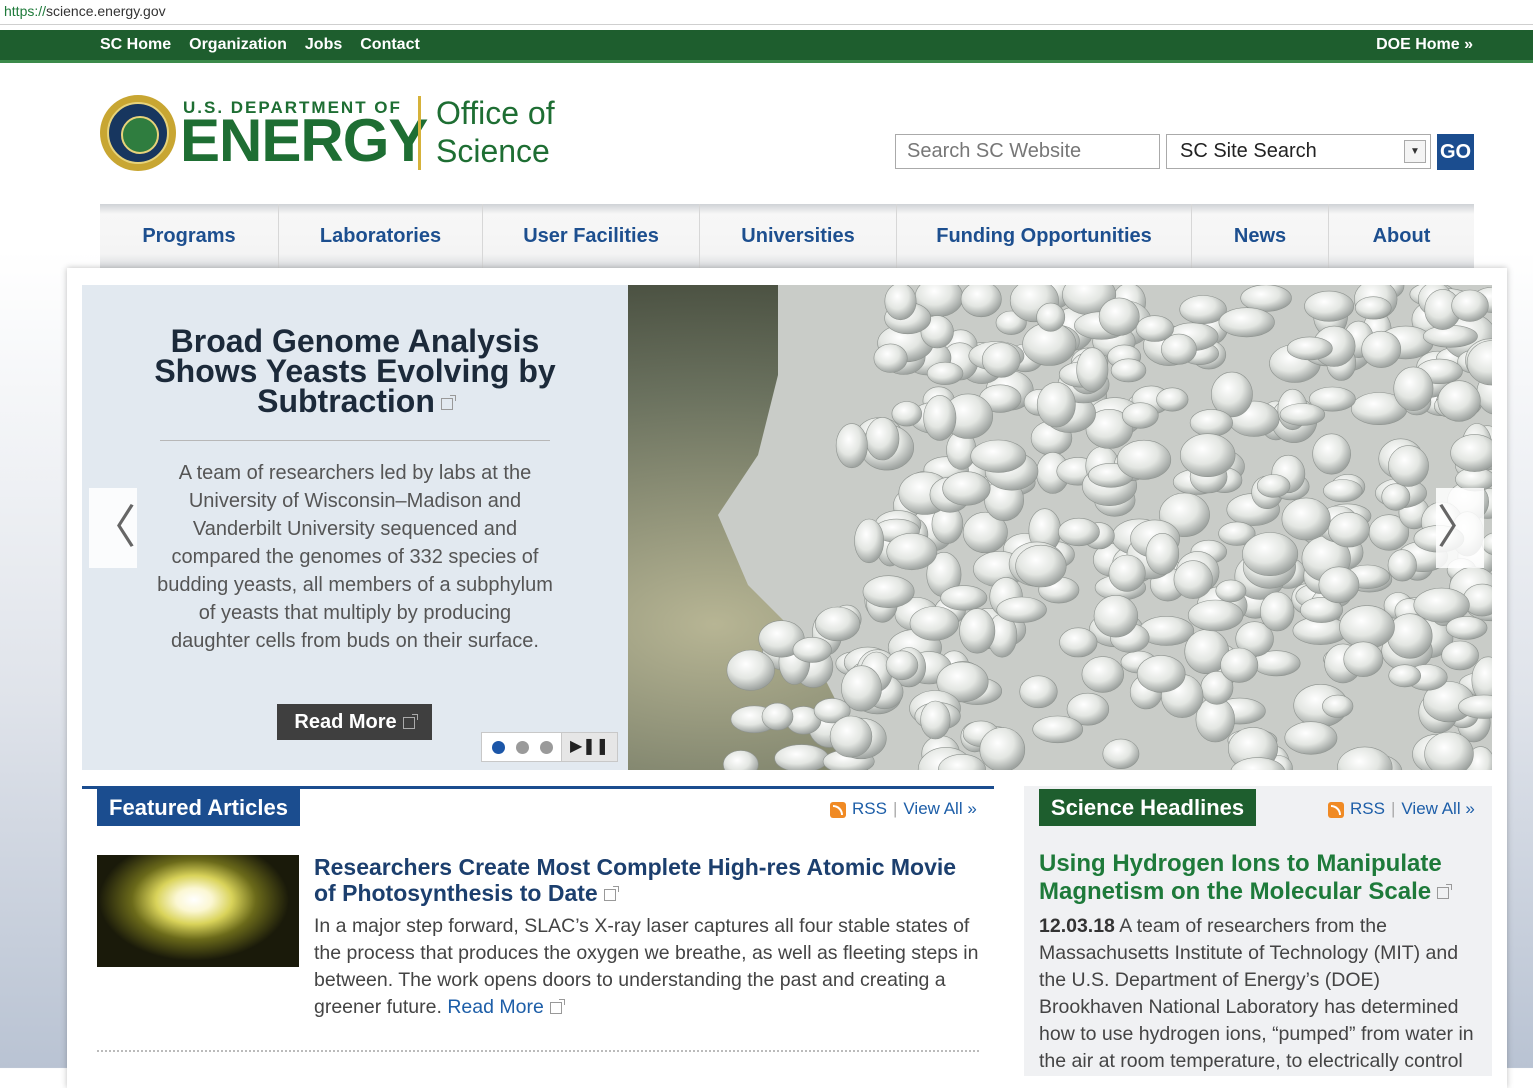  Describe the element at coordinates (1437, 808) in the screenshot. I see `headlines-view-all-link: View All »` at that location.